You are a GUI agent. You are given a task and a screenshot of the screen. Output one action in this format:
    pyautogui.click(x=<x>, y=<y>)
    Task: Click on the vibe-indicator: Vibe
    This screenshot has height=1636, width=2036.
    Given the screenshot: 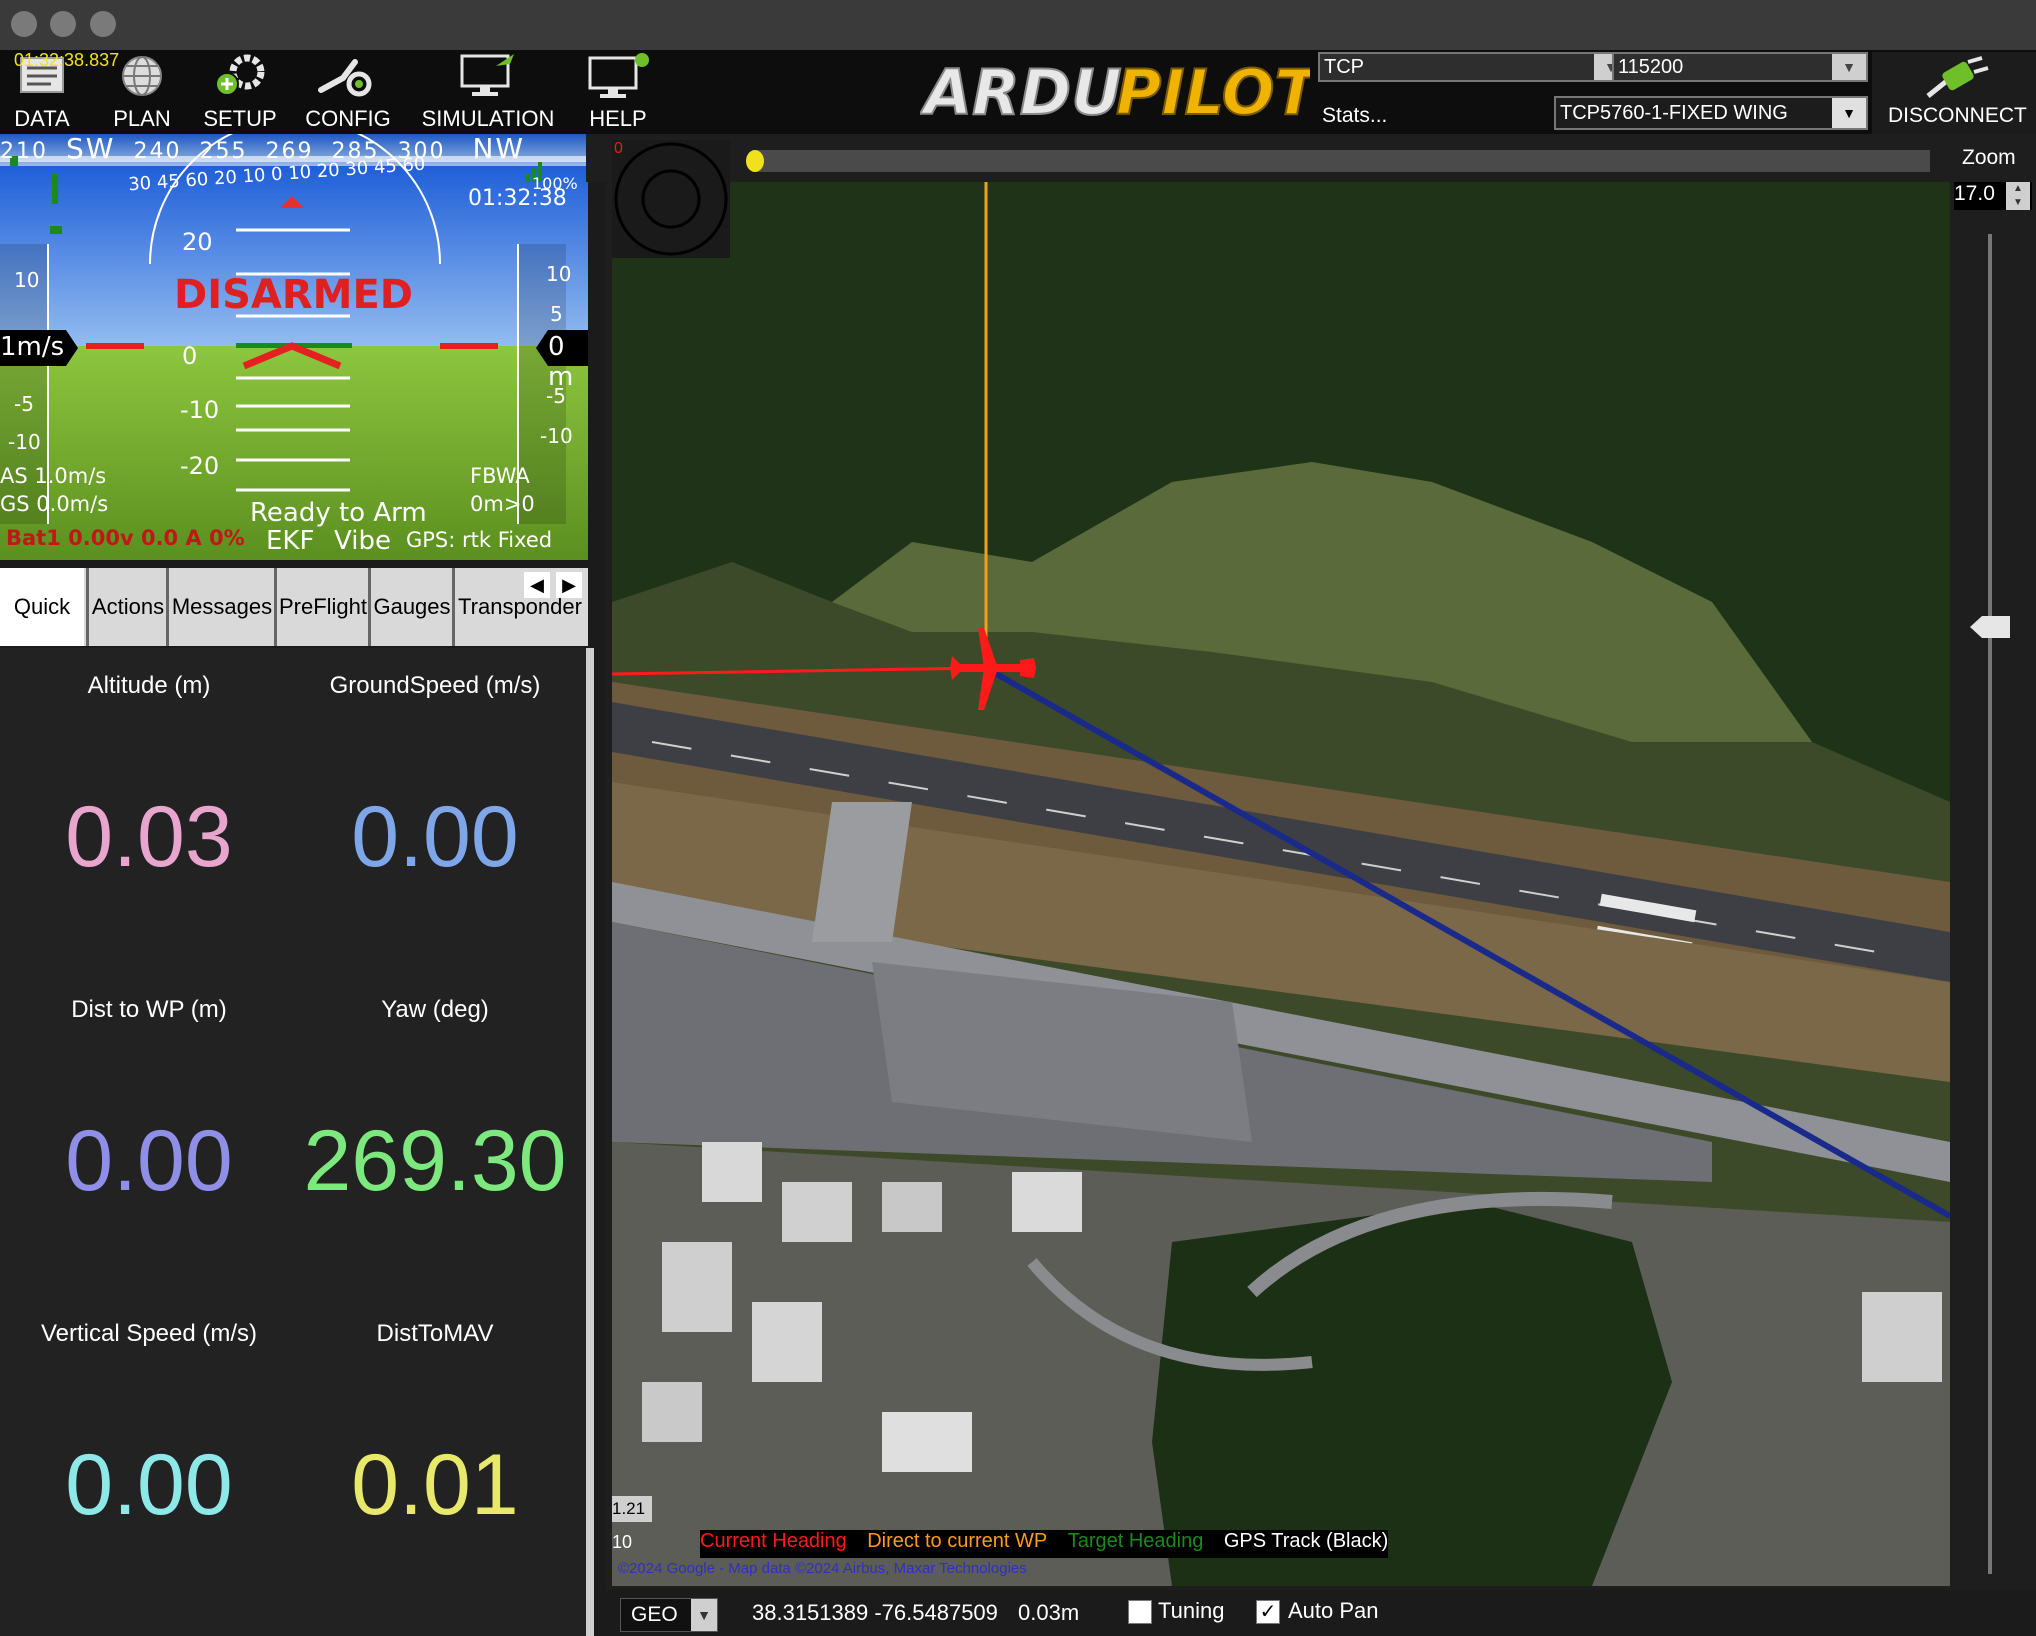 What is the action you would take?
    pyautogui.click(x=362, y=541)
    